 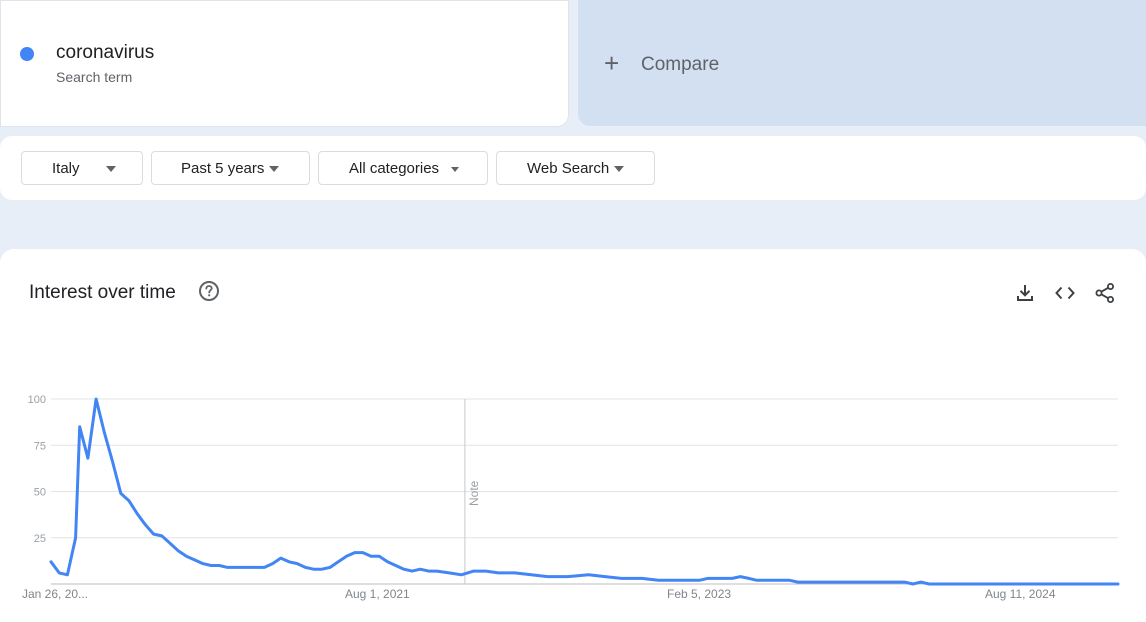 What do you see at coordinates (394, 168) in the screenshot?
I see `category-label: All categories` at bounding box center [394, 168].